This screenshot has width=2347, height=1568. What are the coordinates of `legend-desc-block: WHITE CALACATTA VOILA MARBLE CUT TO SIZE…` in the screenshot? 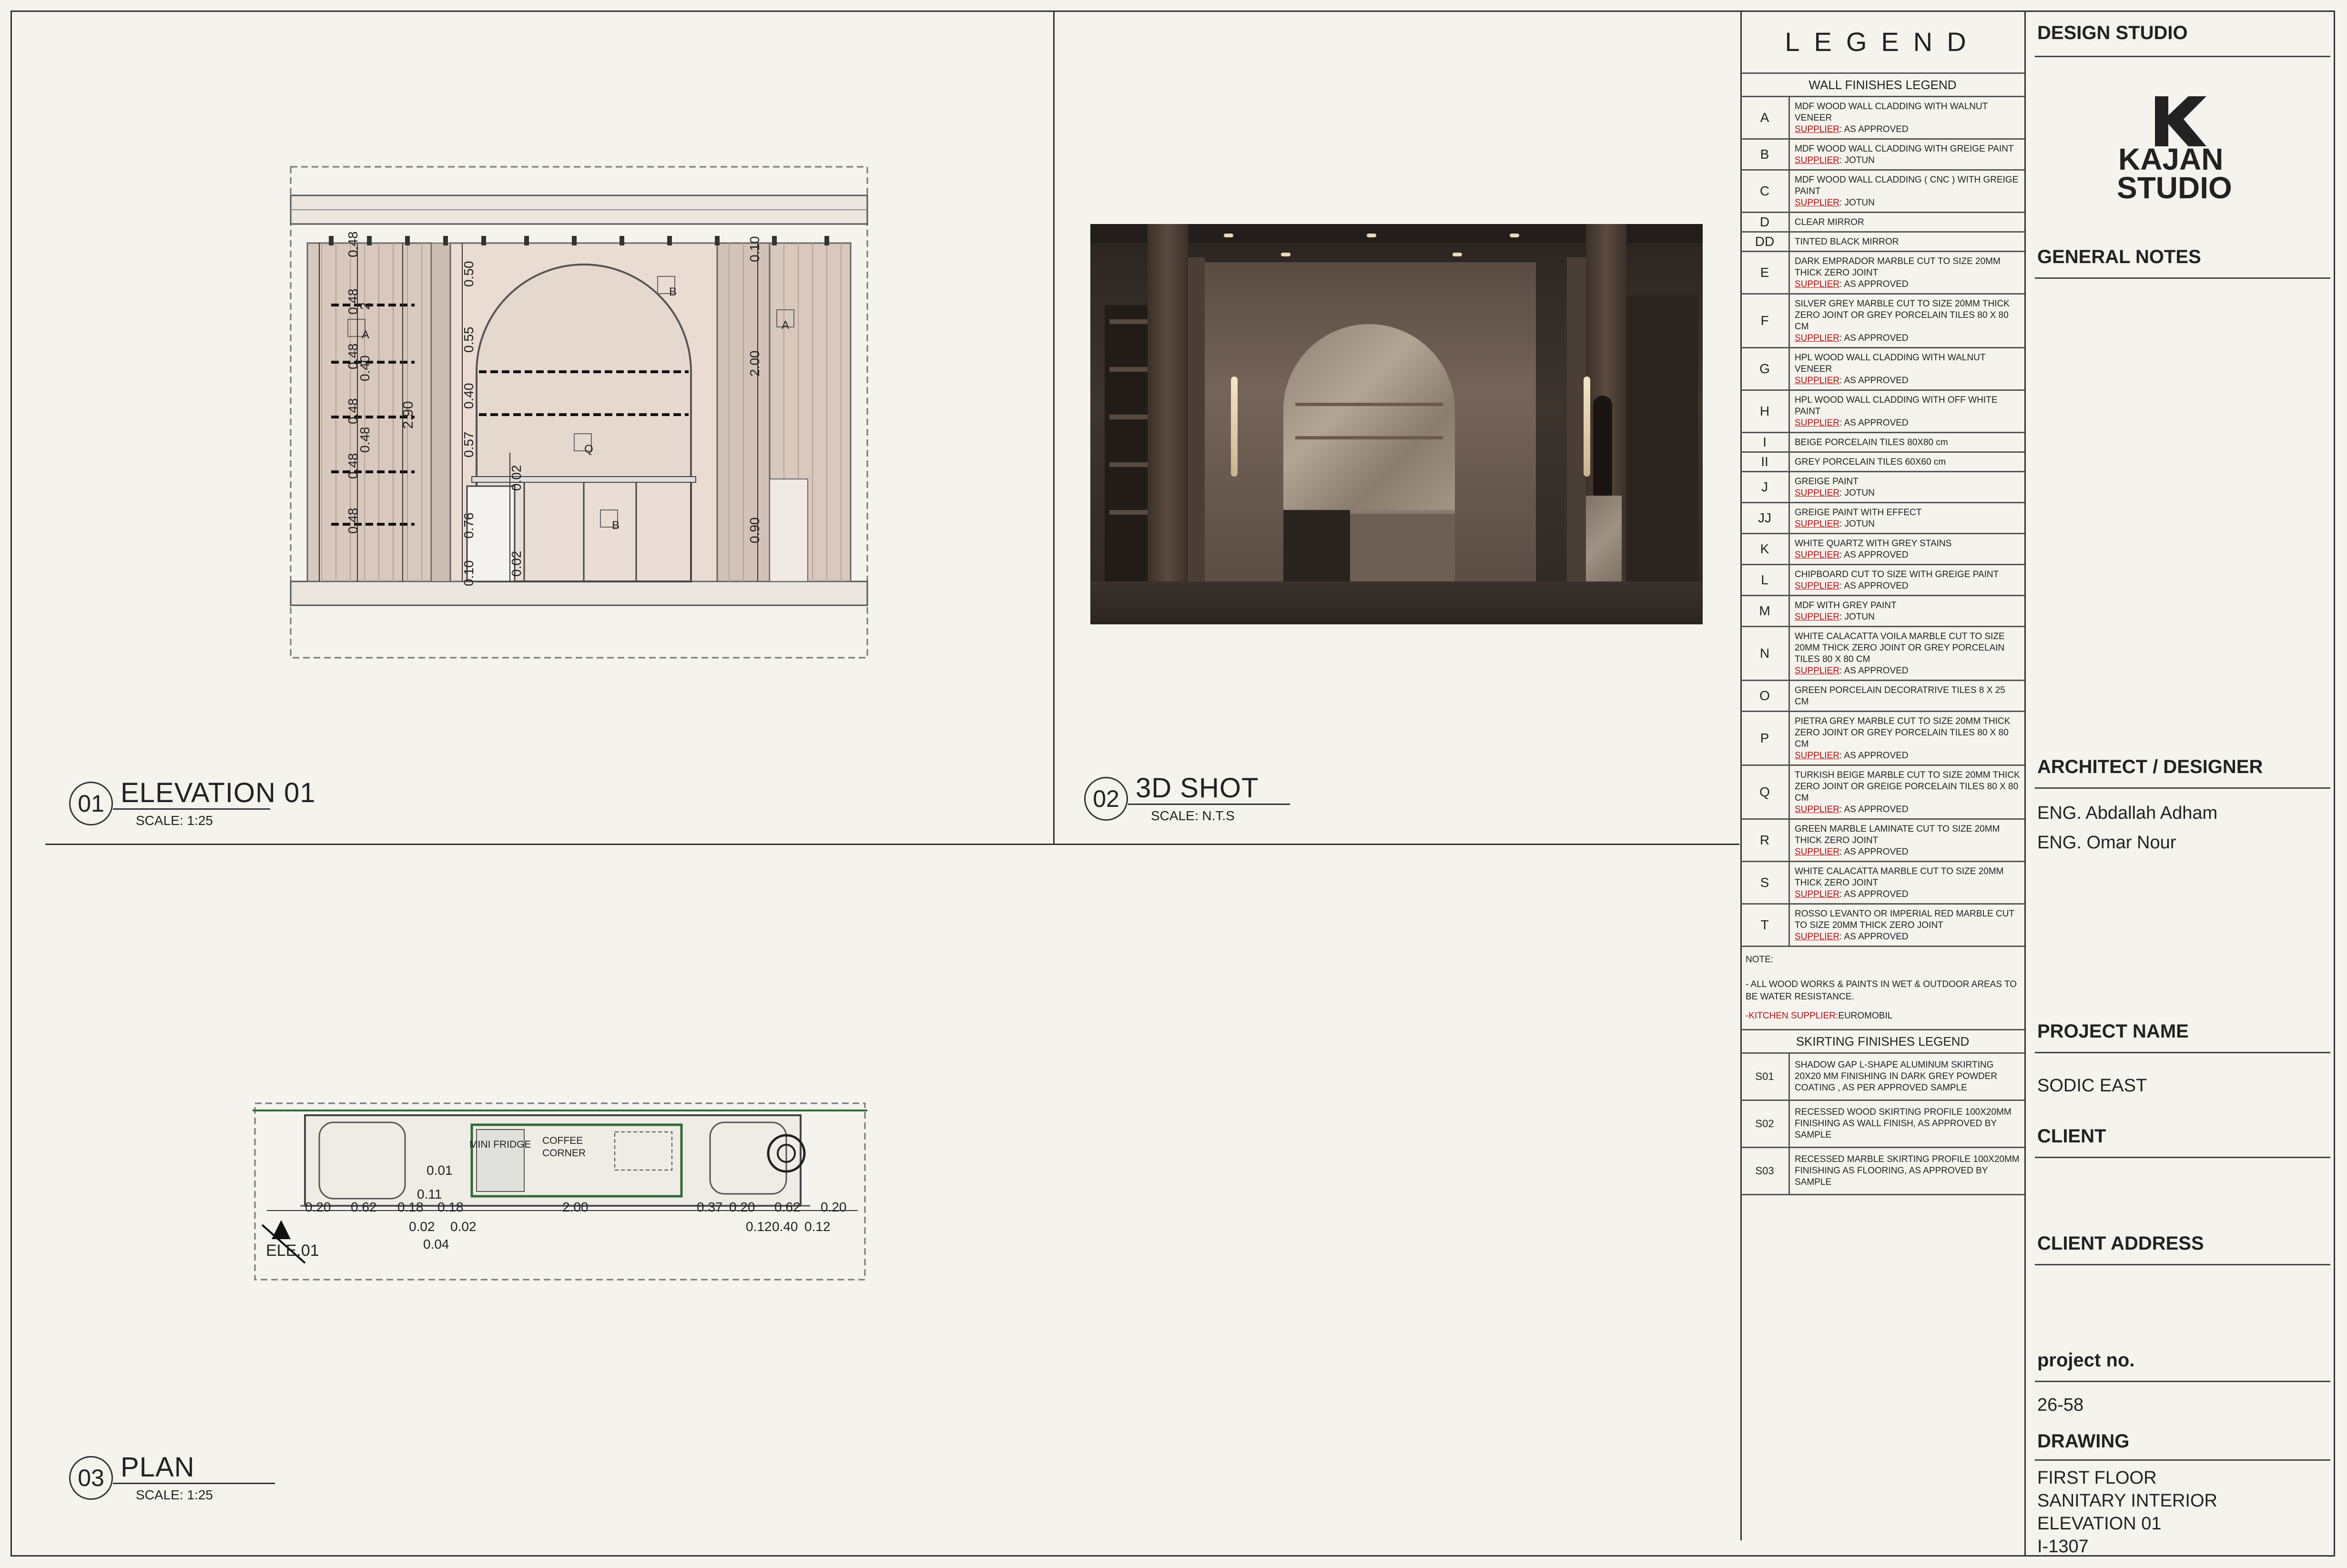 It's located at (1907, 653).